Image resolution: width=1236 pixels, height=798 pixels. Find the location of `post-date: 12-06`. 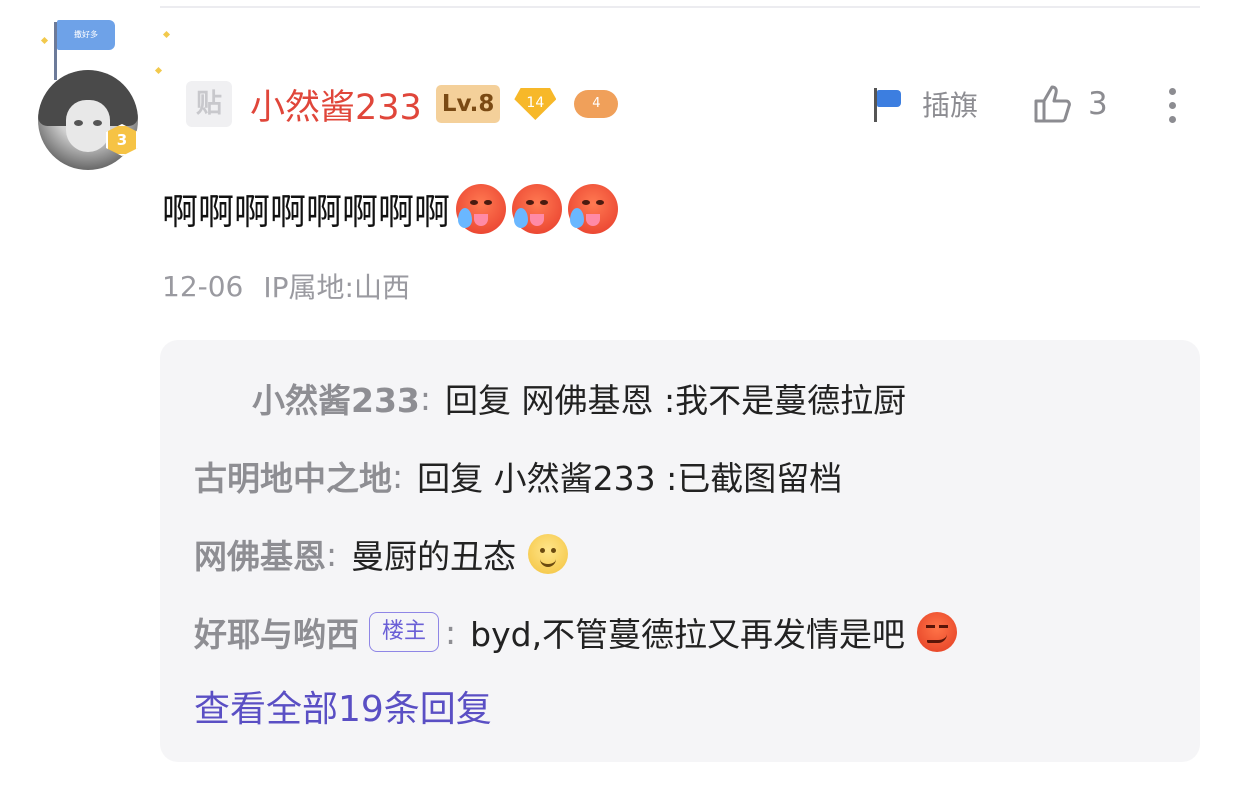

post-date: 12-06 is located at coordinates (203, 286).